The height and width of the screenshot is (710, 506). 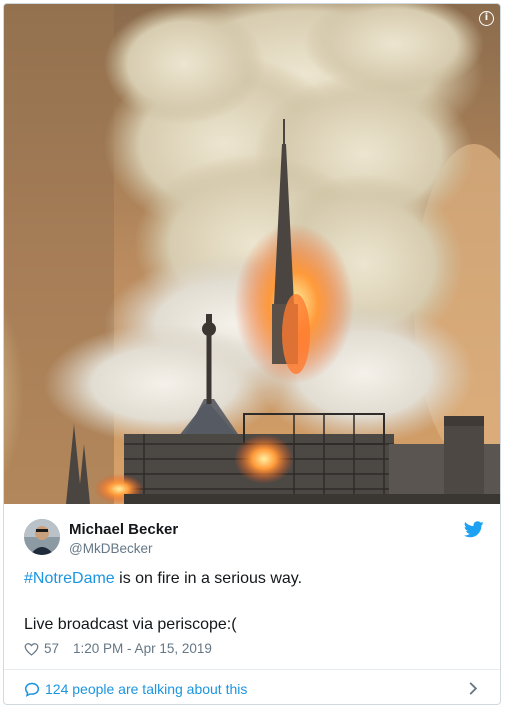 What do you see at coordinates (142, 648) in the screenshot?
I see `timestamp: 1:20 PM - Apr 15, 2019` at bounding box center [142, 648].